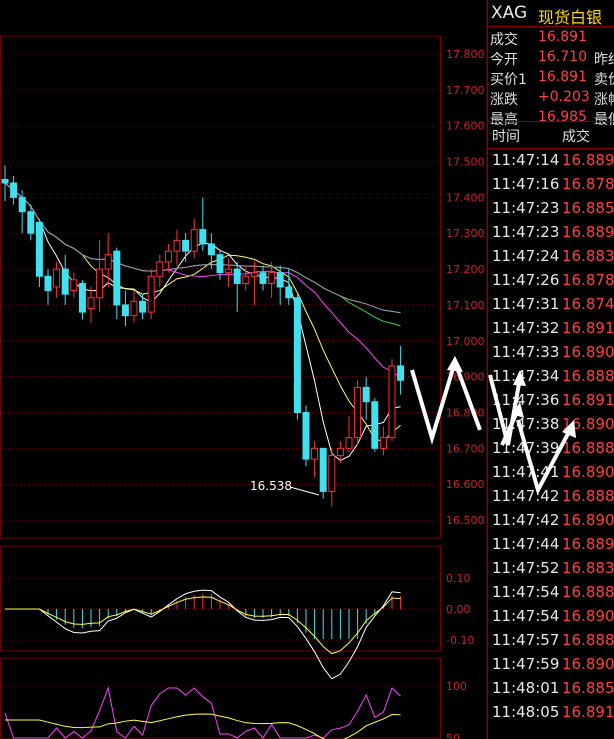 The height and width of the screenshot is (739, 614). What do you see at coordinates (588, 232) in the screenshot?
I see `tick-price: 16.889` at bounding box center [588, 232].